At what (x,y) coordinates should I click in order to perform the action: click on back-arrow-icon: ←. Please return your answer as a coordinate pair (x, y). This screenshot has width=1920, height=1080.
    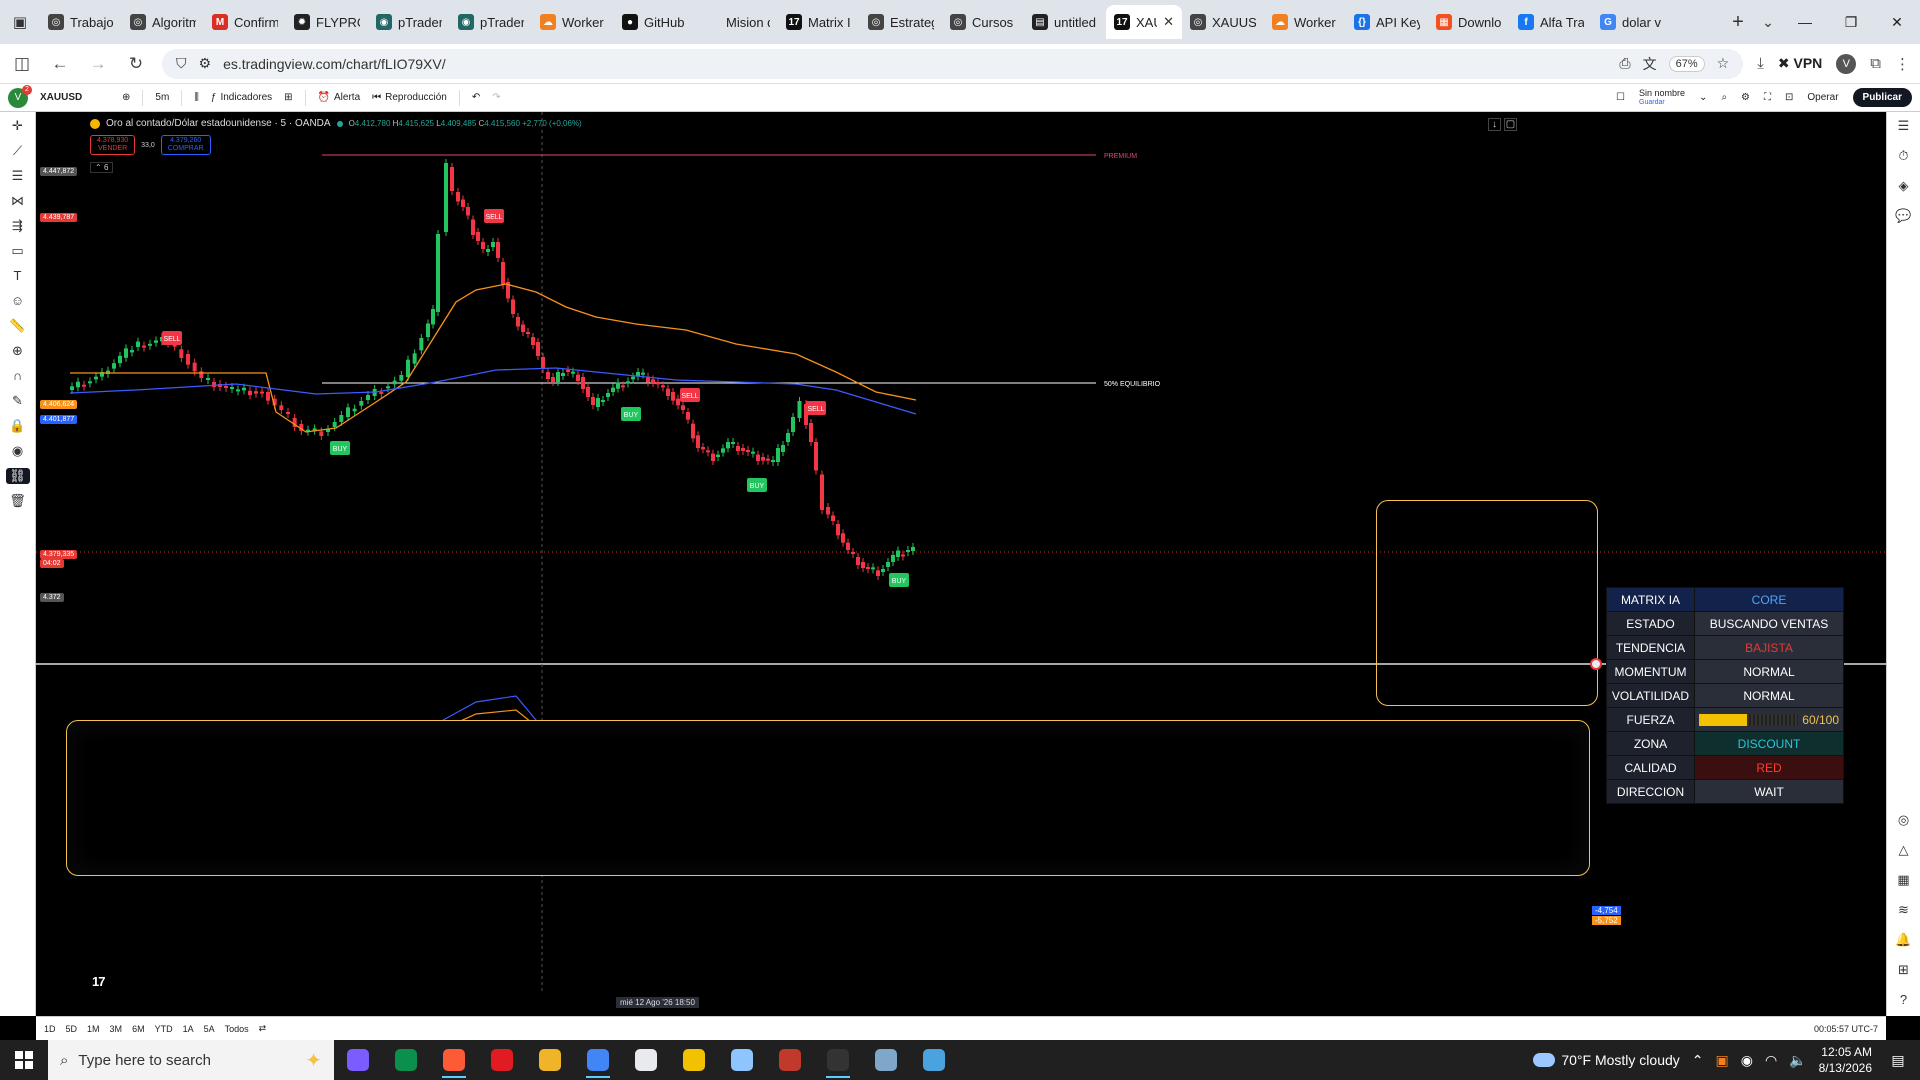
    Looking at the image, I should click on (60, 64).